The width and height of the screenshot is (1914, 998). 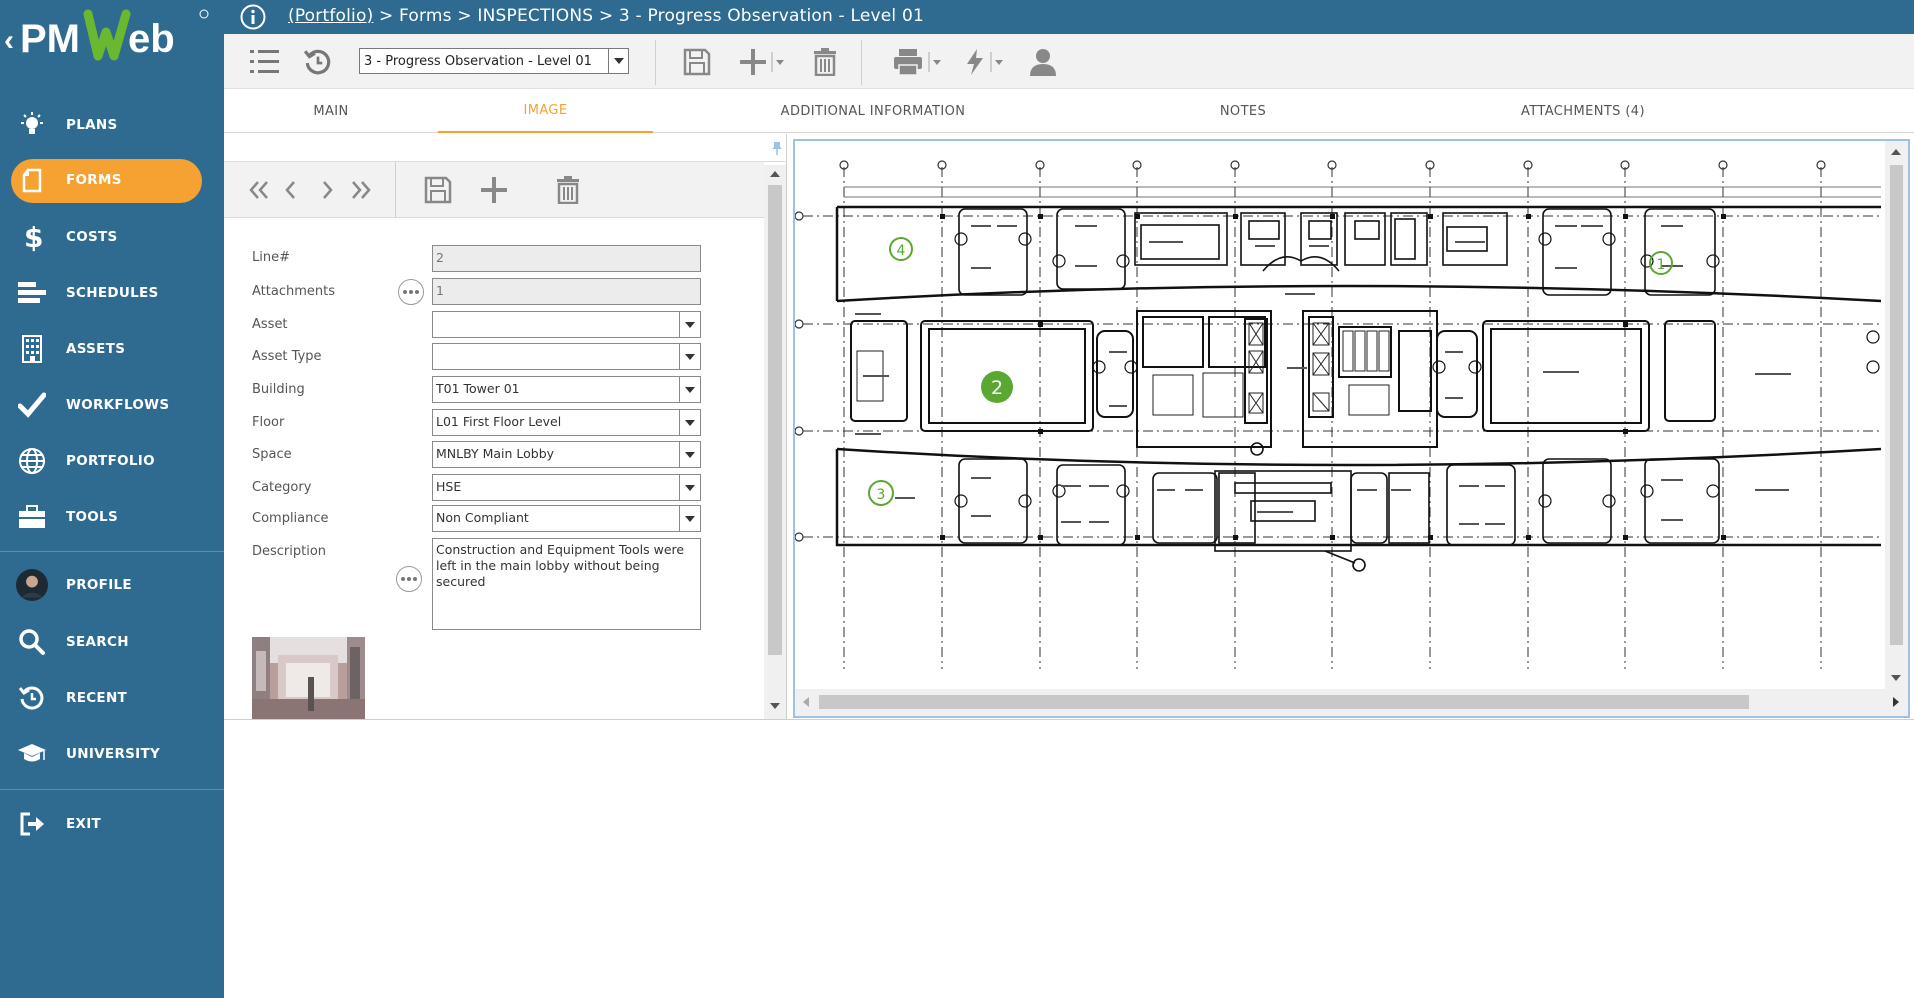 I want to click on viewer-horizontal-scrollbar, so click(x=1351, y=702).